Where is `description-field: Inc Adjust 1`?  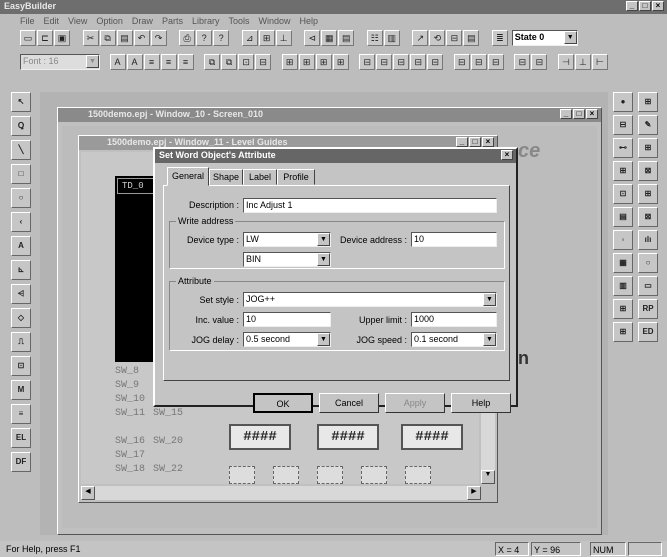 description-field: Inc Adjust 1 is located at coordinates (370, 205).